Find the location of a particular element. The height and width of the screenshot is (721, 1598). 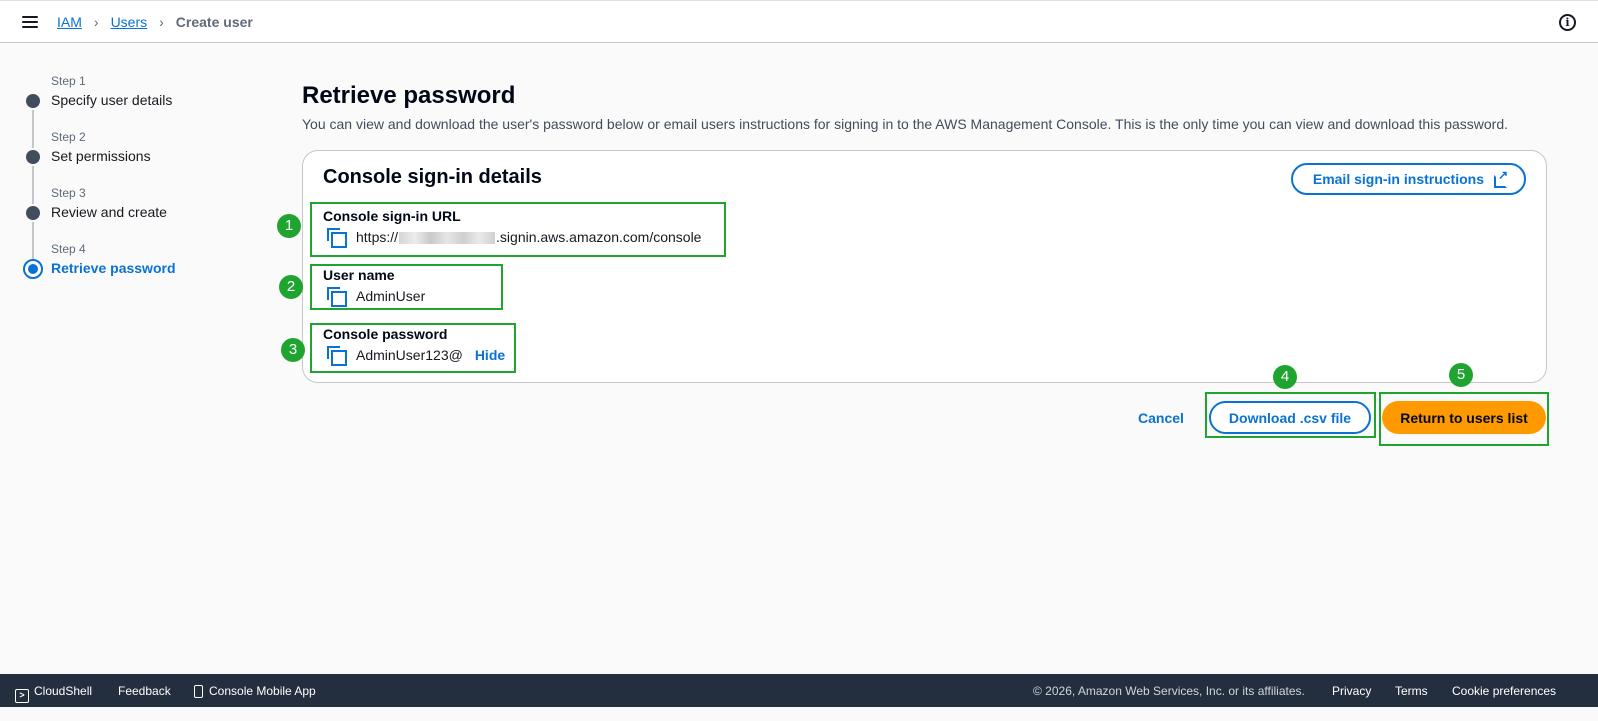

bottom-strip is located at coordinates (799, 714).